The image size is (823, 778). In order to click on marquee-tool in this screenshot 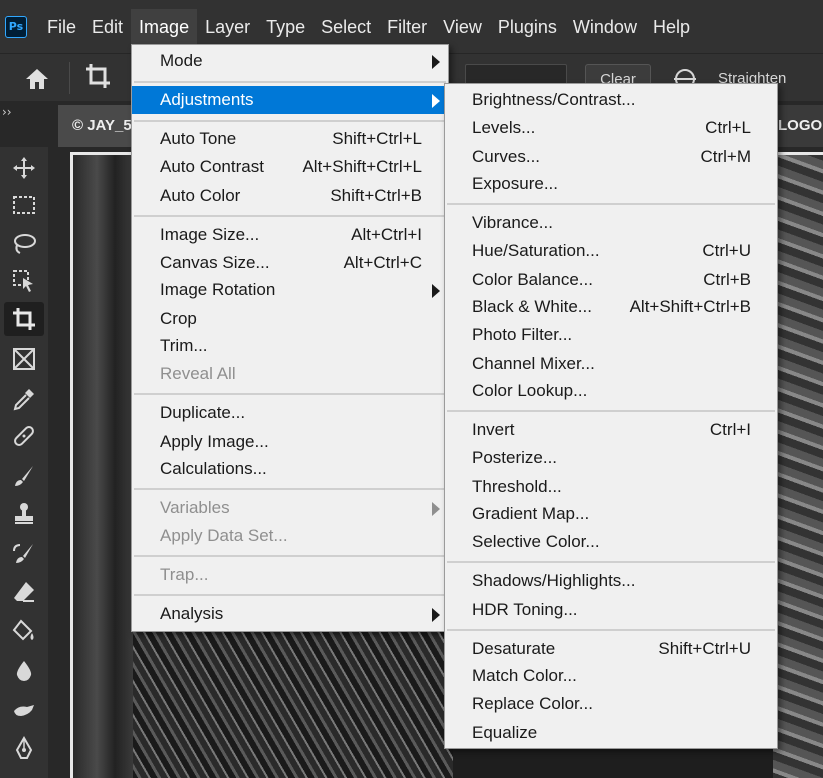, I will do `click(24, 205)`.